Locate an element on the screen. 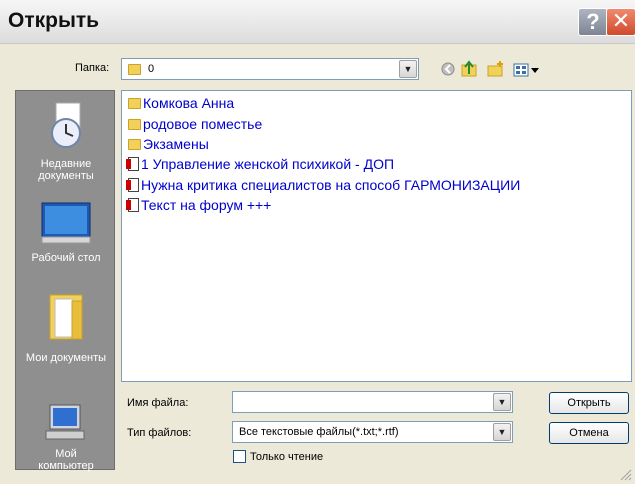 Image resolution: width=635 pixels, height=484 pixels. list-item: Комкова Анна is located at coordinates (181, 103).